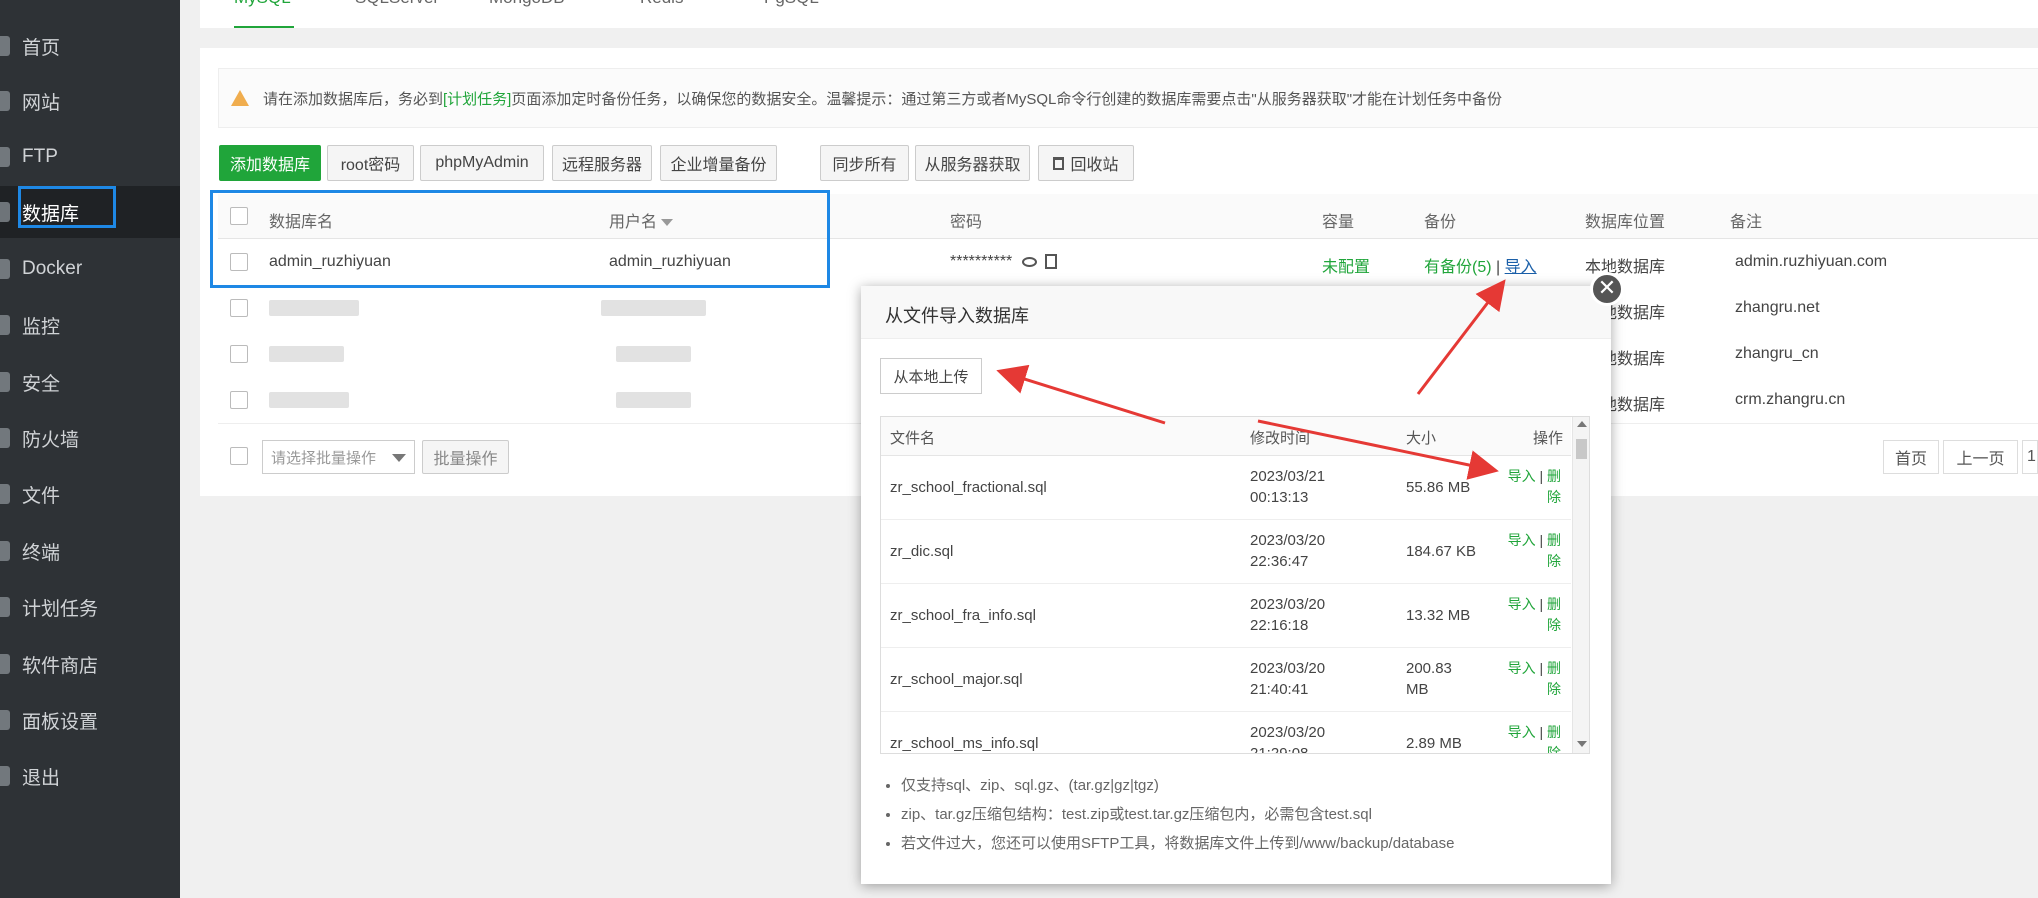 The image size is (2038, 898). Describe the element at coordinates (90, 46) in the screenshot. I see `sidebar-item-home: 首页` at that location.